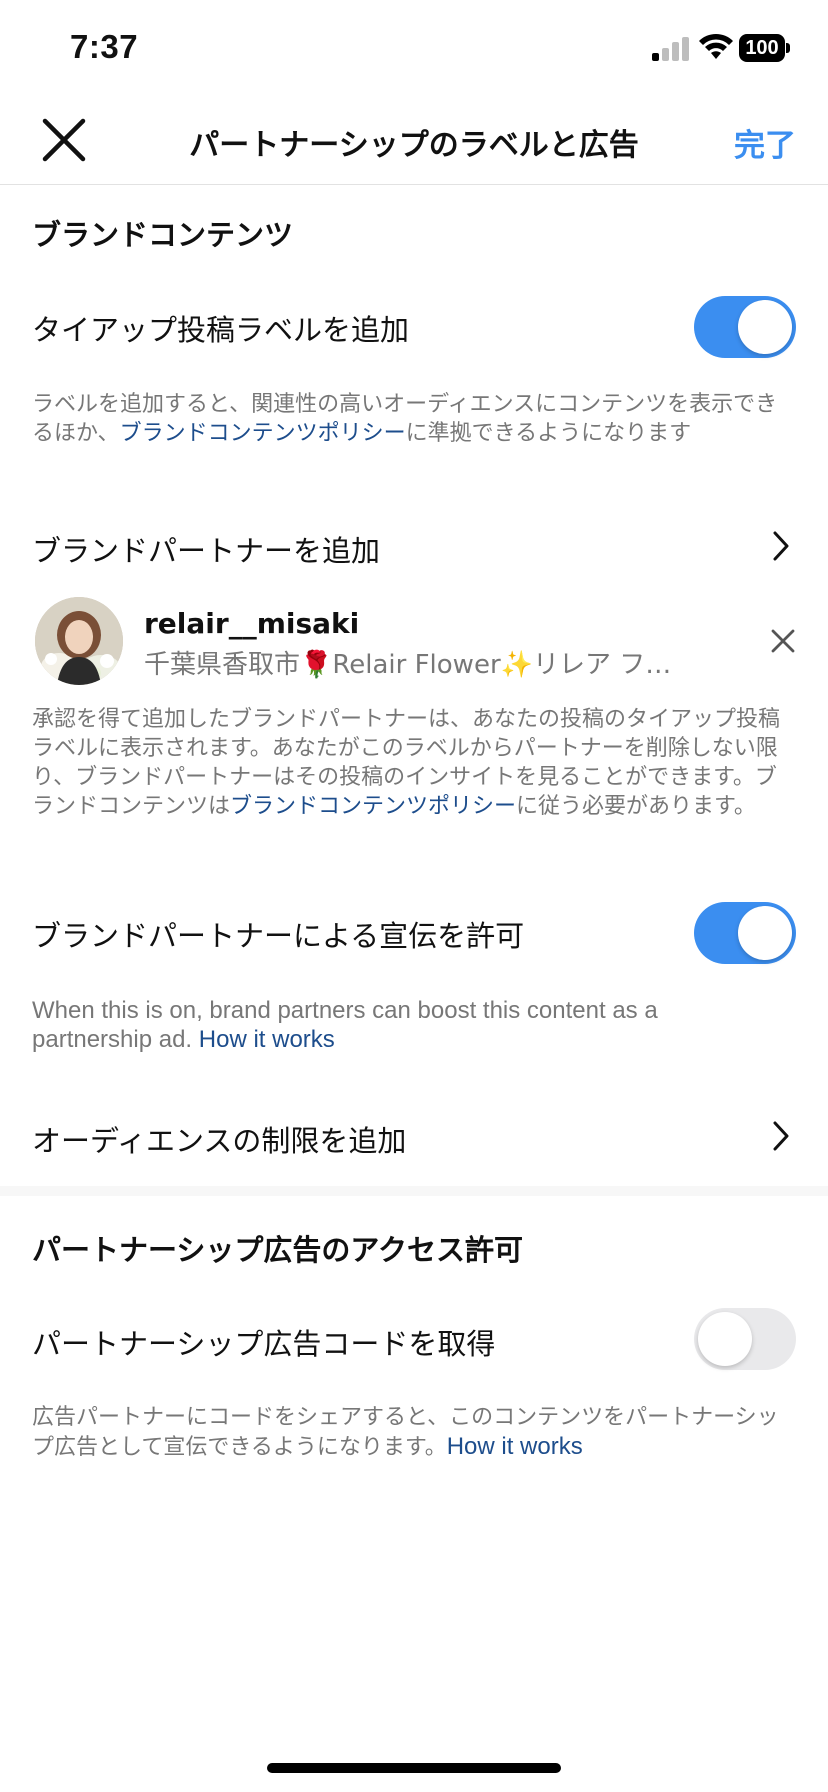 The image size is (828, 1792). Describe the element at coordinates (277, 1250) in the screenshot. I see `section-title-partnership-ads: パートナーシップ広告のアクセス許可` at that location.